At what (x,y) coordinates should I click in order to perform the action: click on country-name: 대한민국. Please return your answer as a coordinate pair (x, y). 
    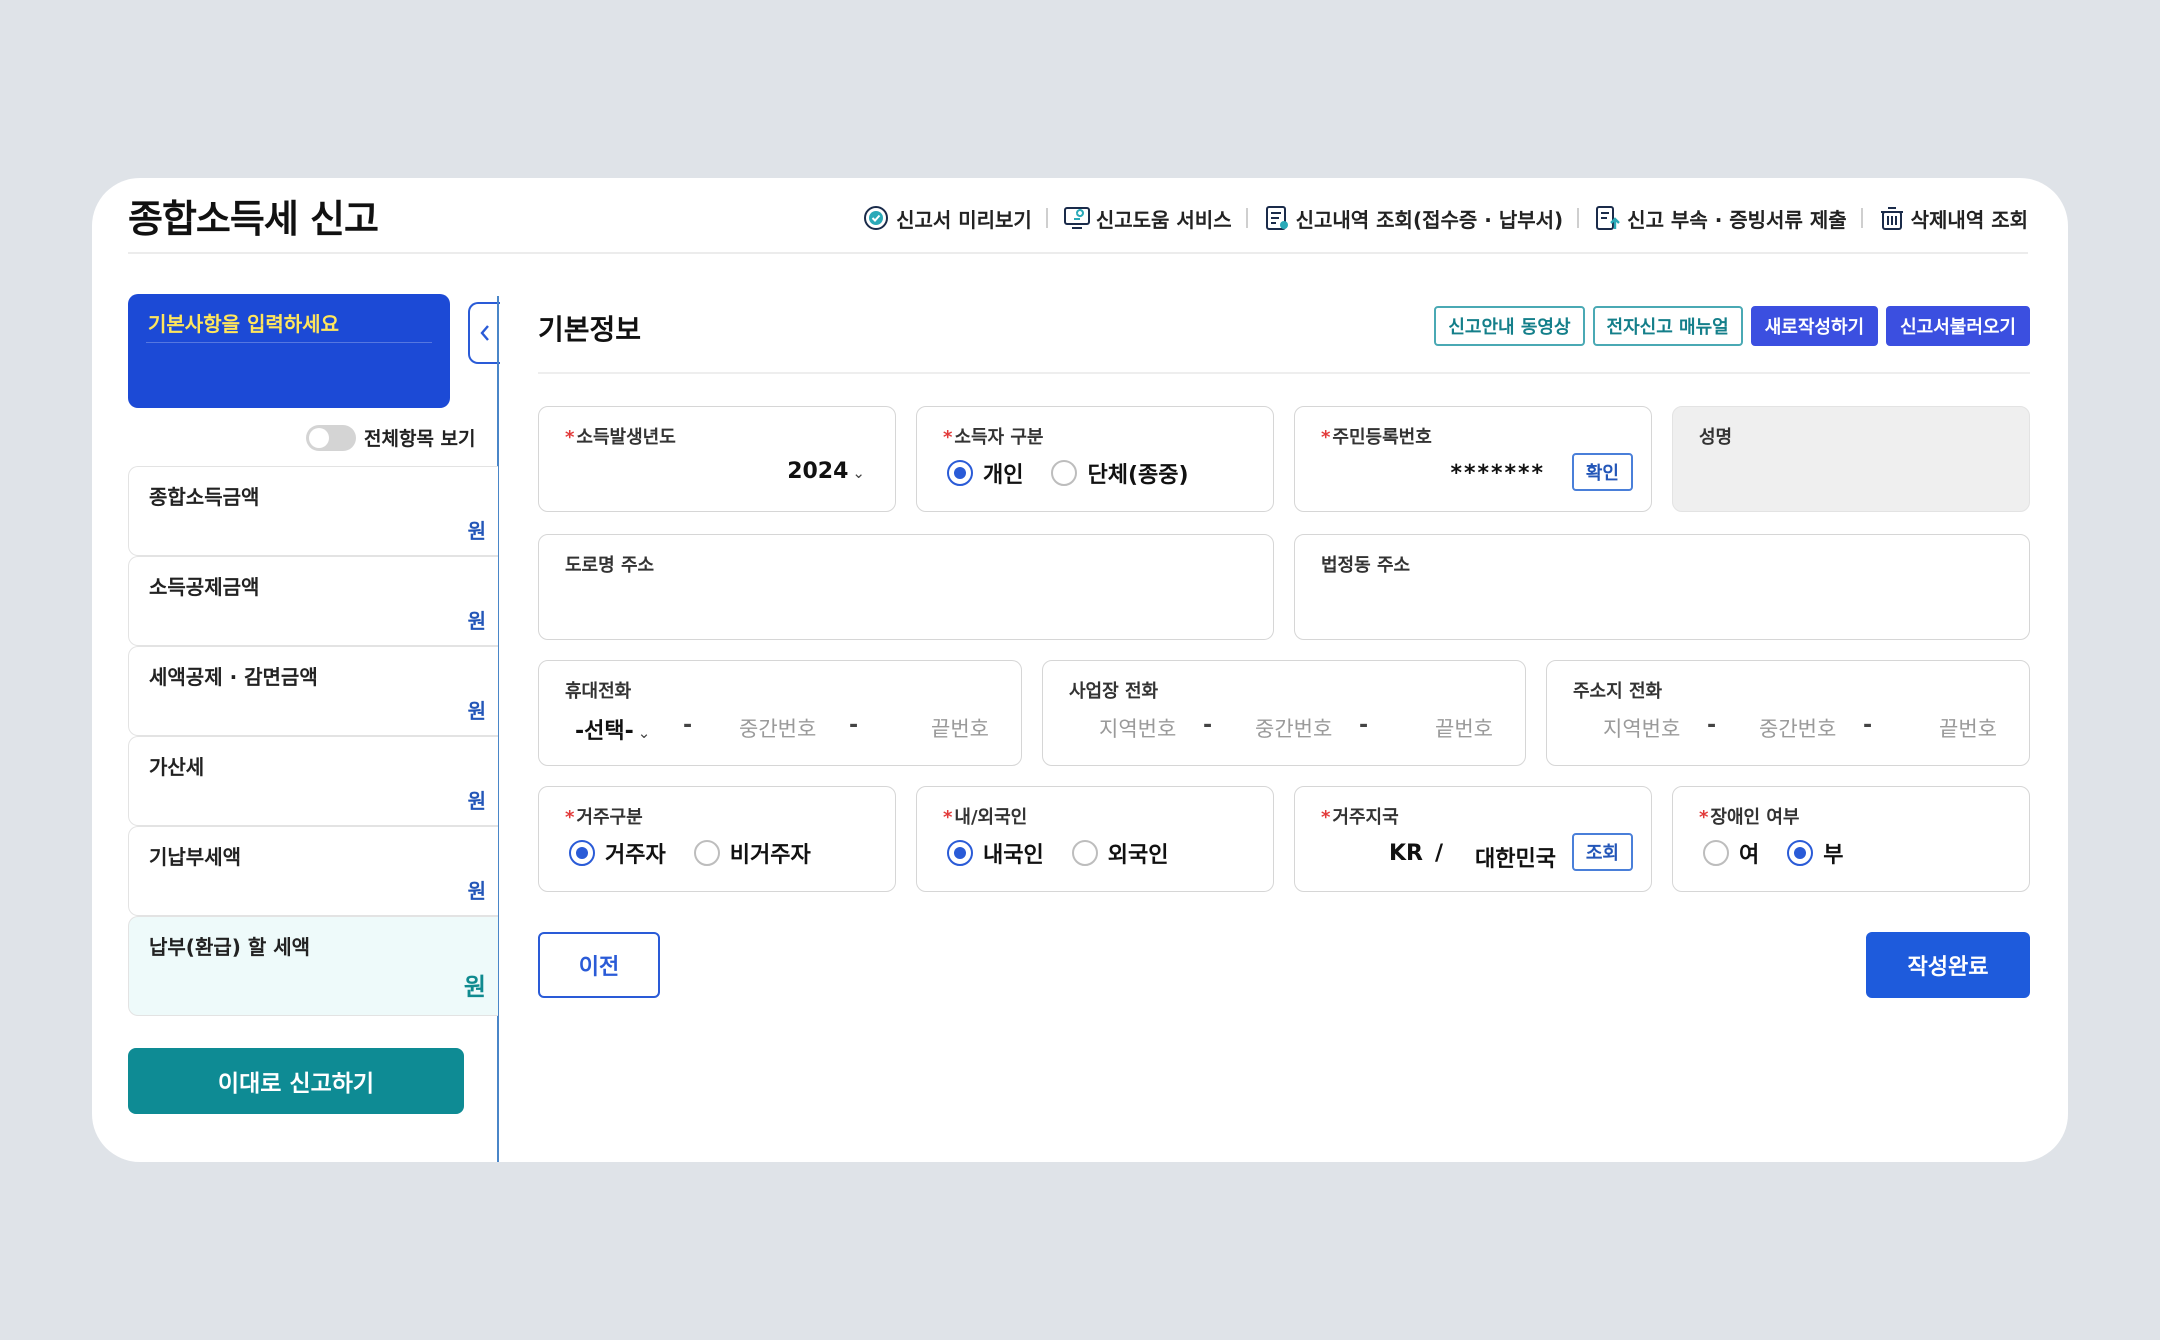
    Looking at the image, I should click on (1515, 859).